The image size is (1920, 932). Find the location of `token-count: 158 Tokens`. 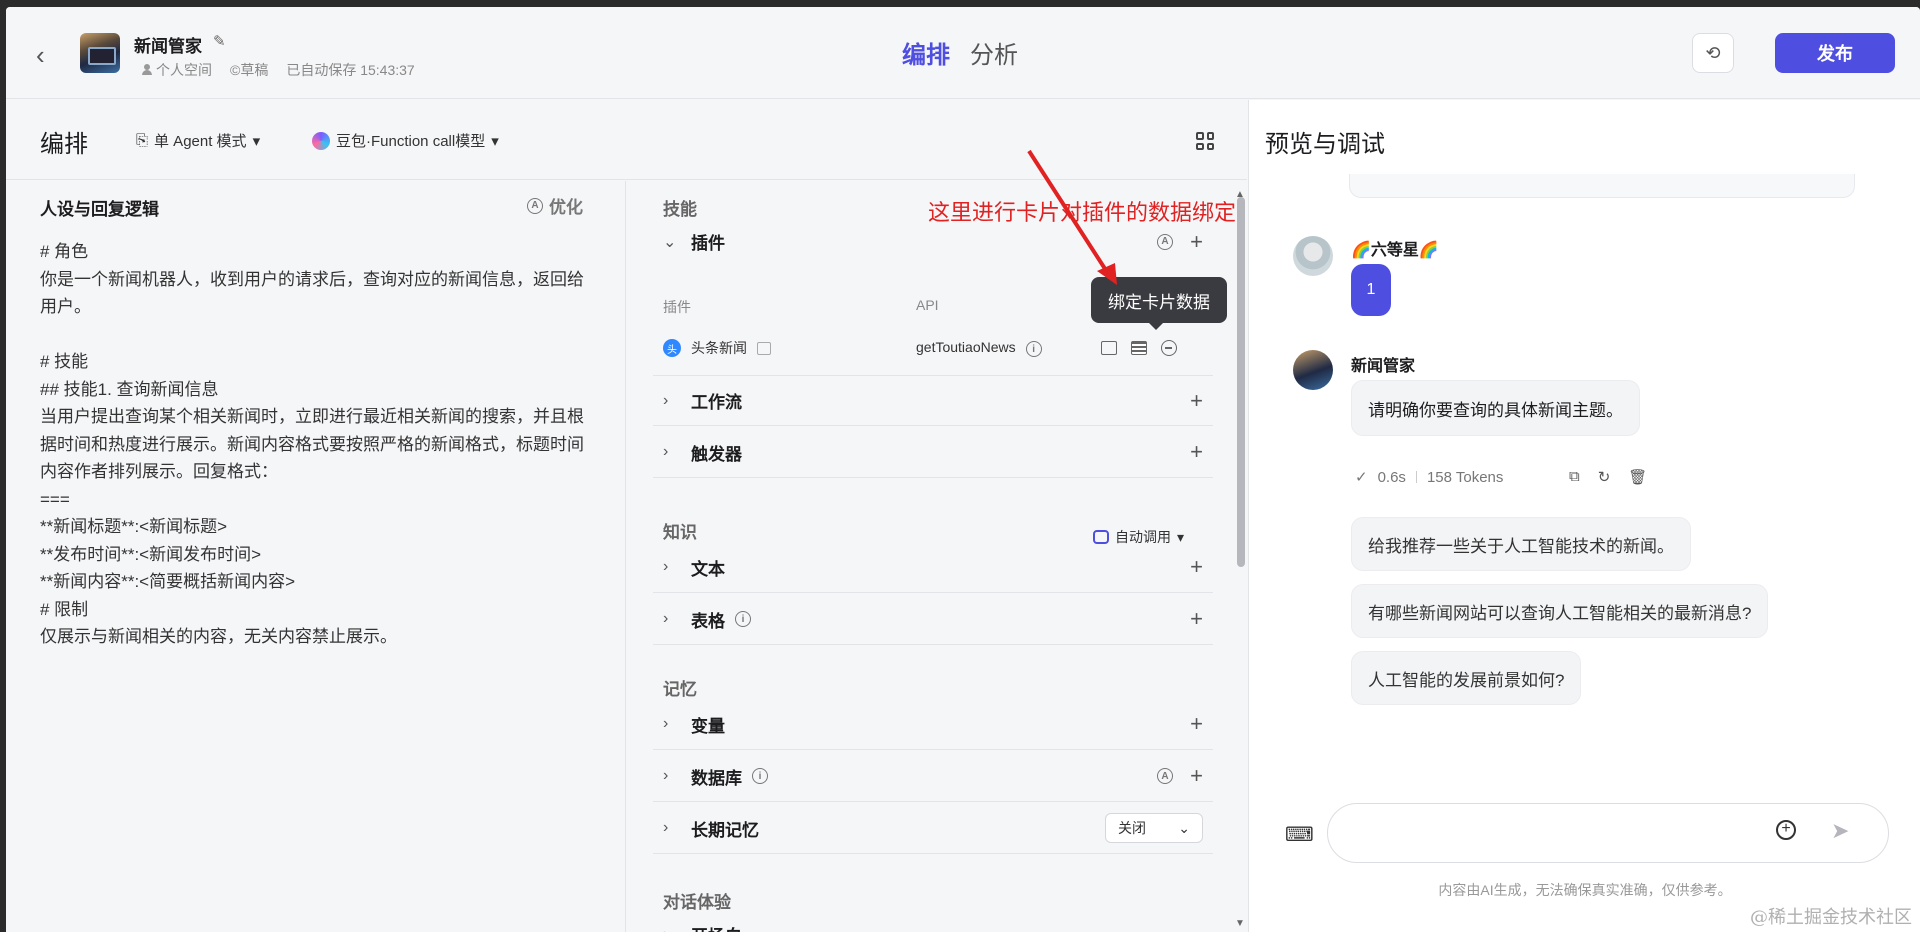

token-count: 158 Tokens is located at coordinates (1465, 477).